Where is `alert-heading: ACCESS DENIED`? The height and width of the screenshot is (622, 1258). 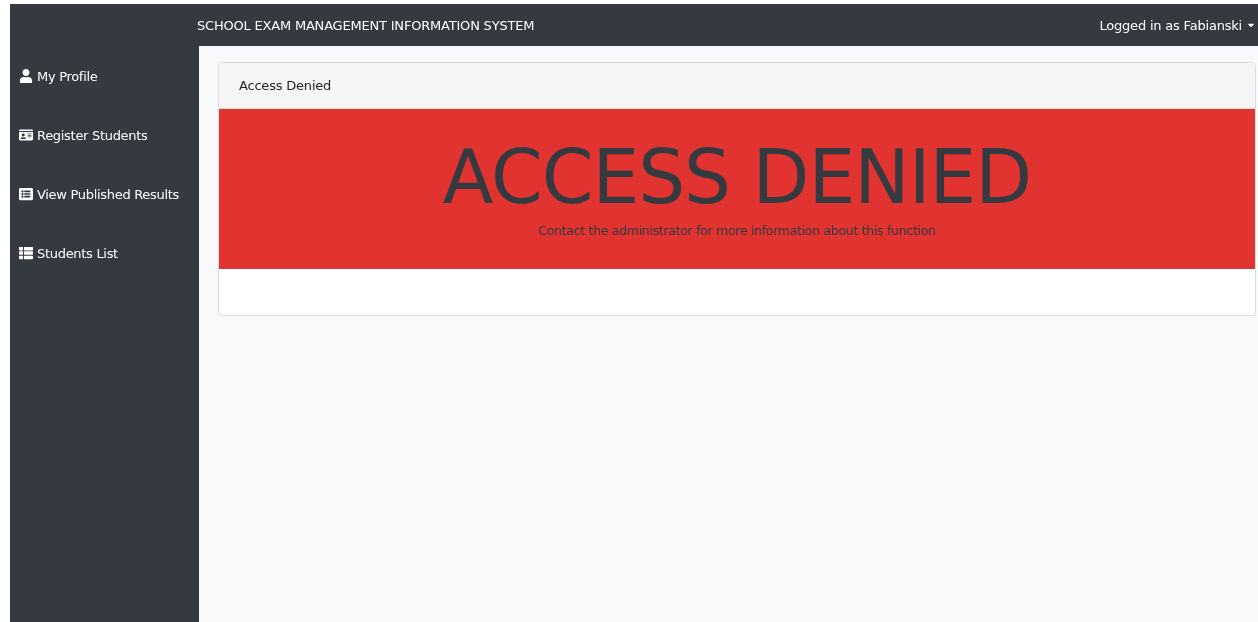 alert-heading: ACCESS DENIED is located at coordinates (737, 177).